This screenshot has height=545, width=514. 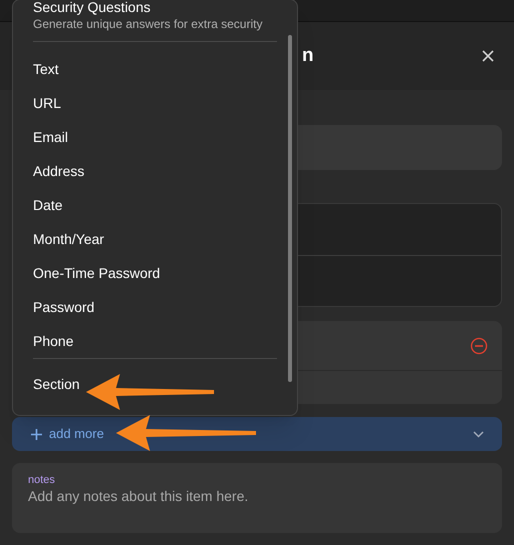 What do you see at coordinates (92, 7) in the screenshot?
I see `menu-item-title: Security Questions` at bounding box center [92, 7].